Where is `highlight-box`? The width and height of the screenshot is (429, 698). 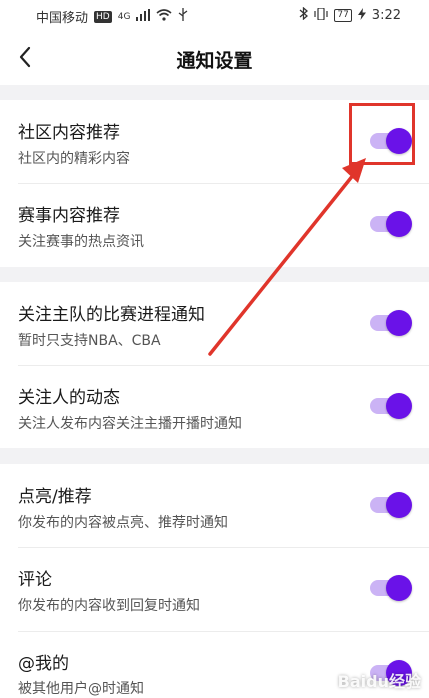
highlight-box is located at coordinates (382, 134).